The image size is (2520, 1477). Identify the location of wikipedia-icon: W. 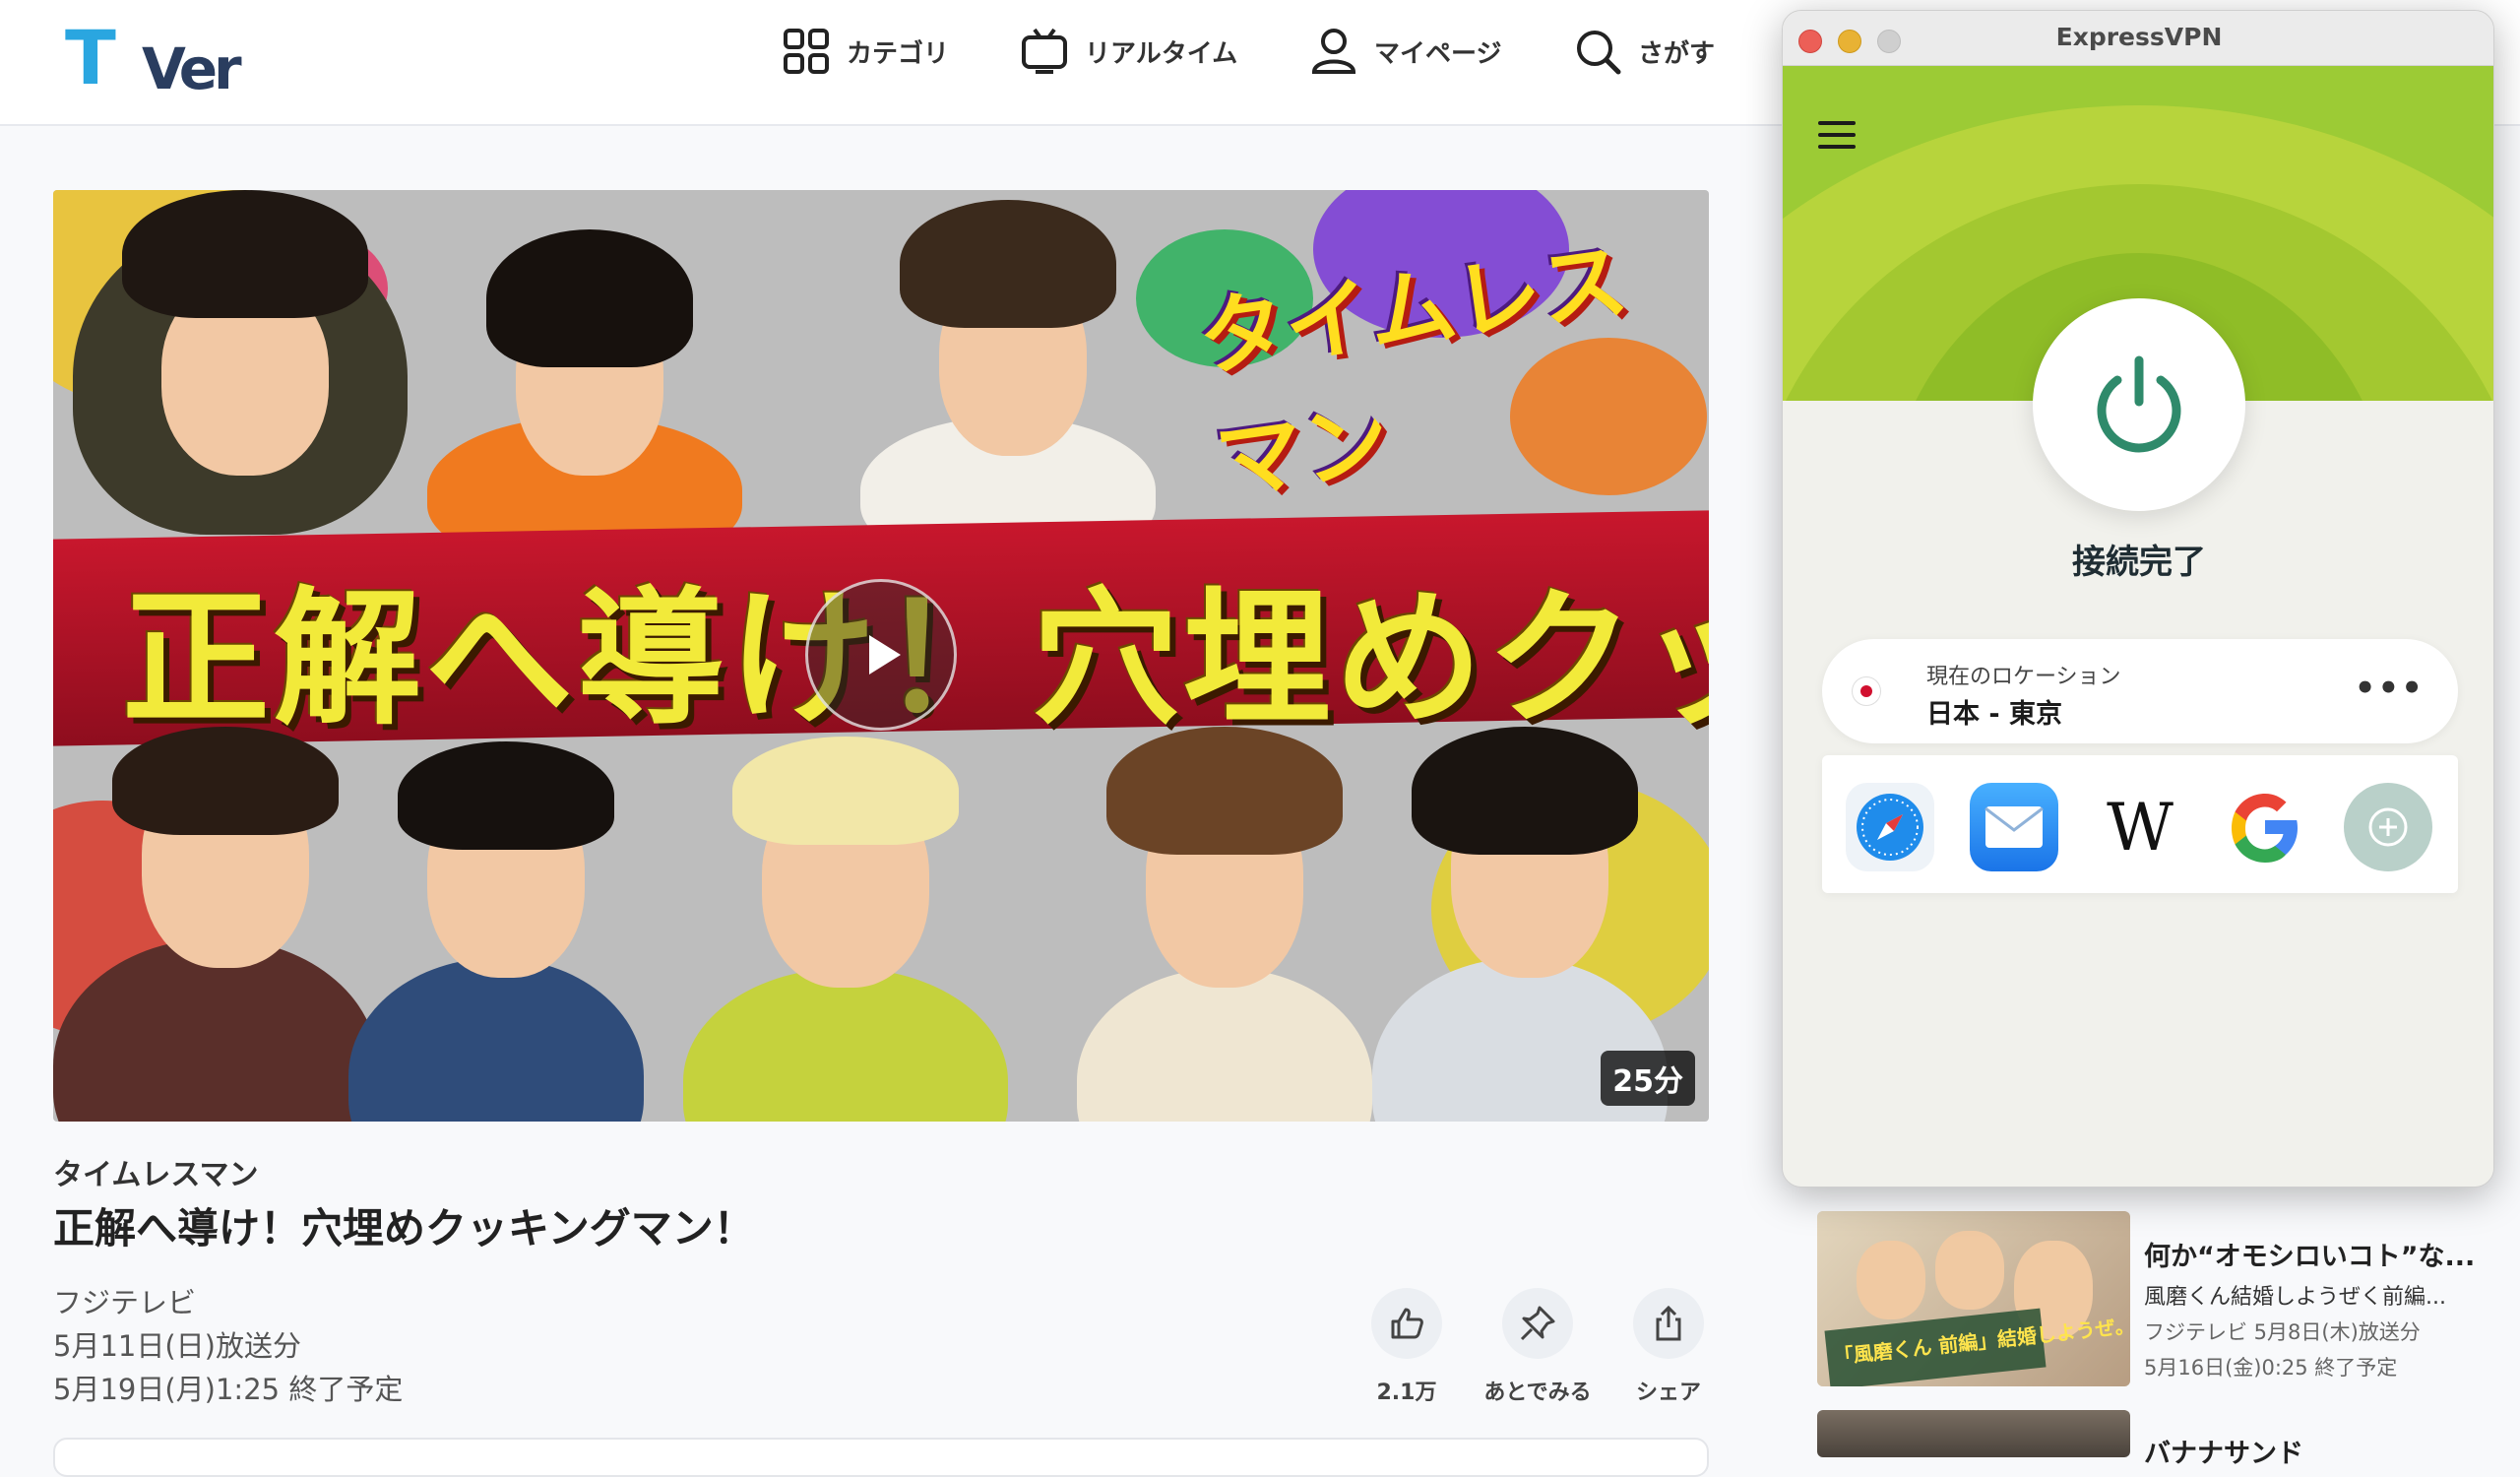
(2140, 827).